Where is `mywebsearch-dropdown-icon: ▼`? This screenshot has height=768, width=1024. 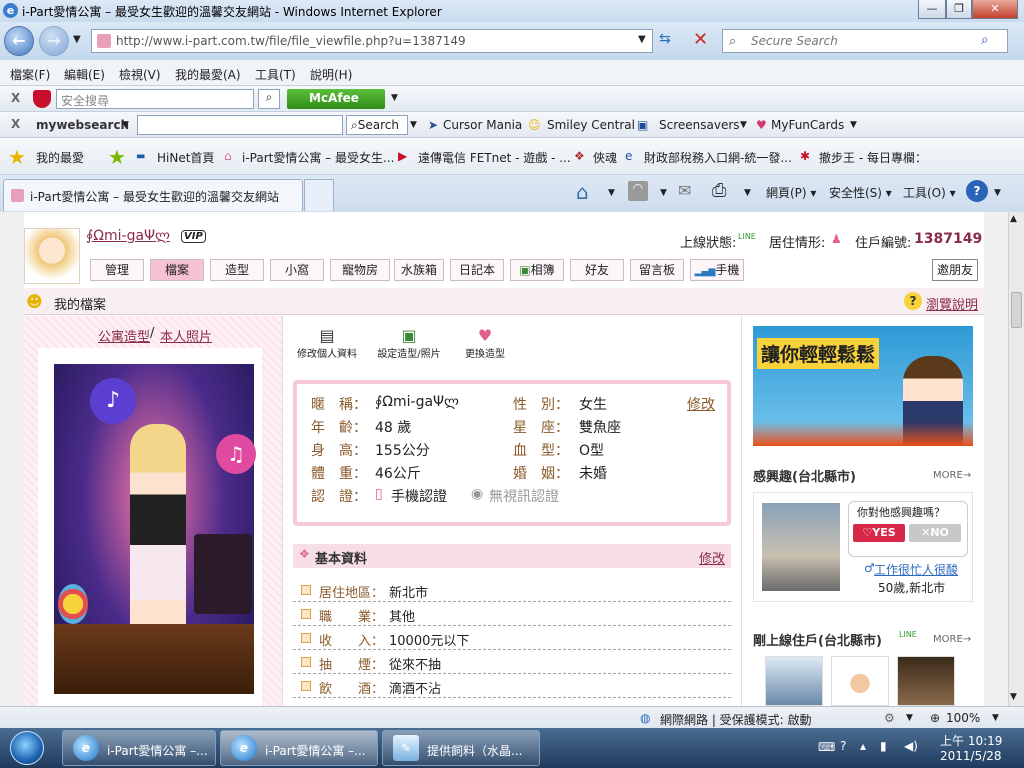
mywebsearch-dropdown-icon: ▼ is located at coordinates (125, 125).